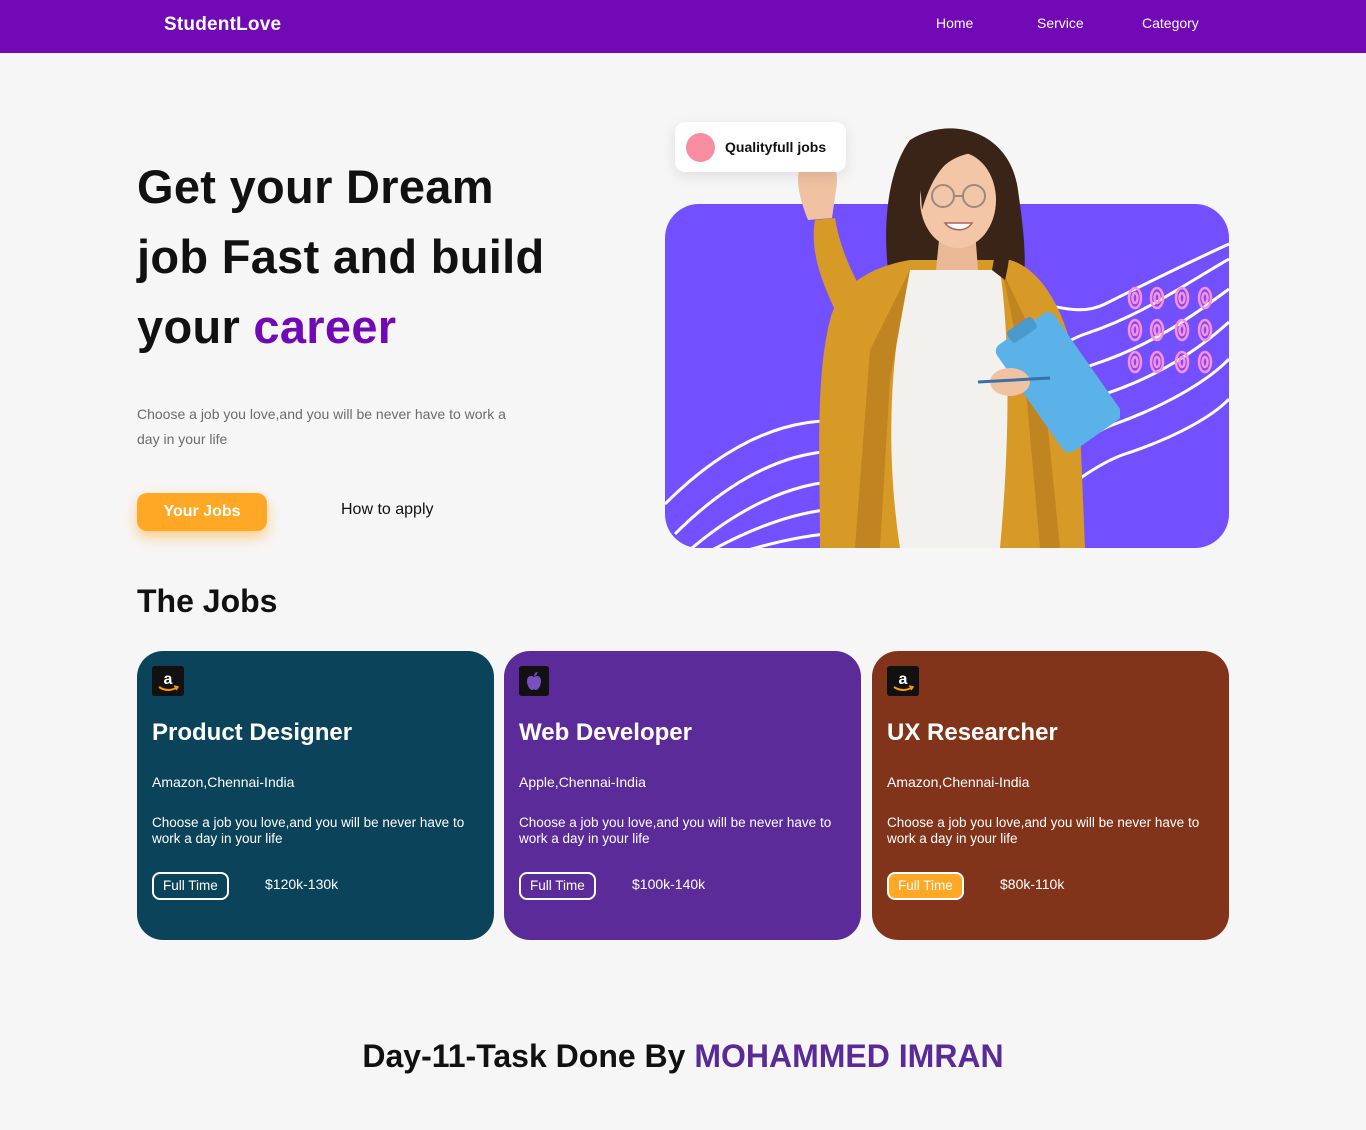  Describe the element at coordinates (1060, 23) in the screenshot. I see `nav-link-service: Service` at that location.